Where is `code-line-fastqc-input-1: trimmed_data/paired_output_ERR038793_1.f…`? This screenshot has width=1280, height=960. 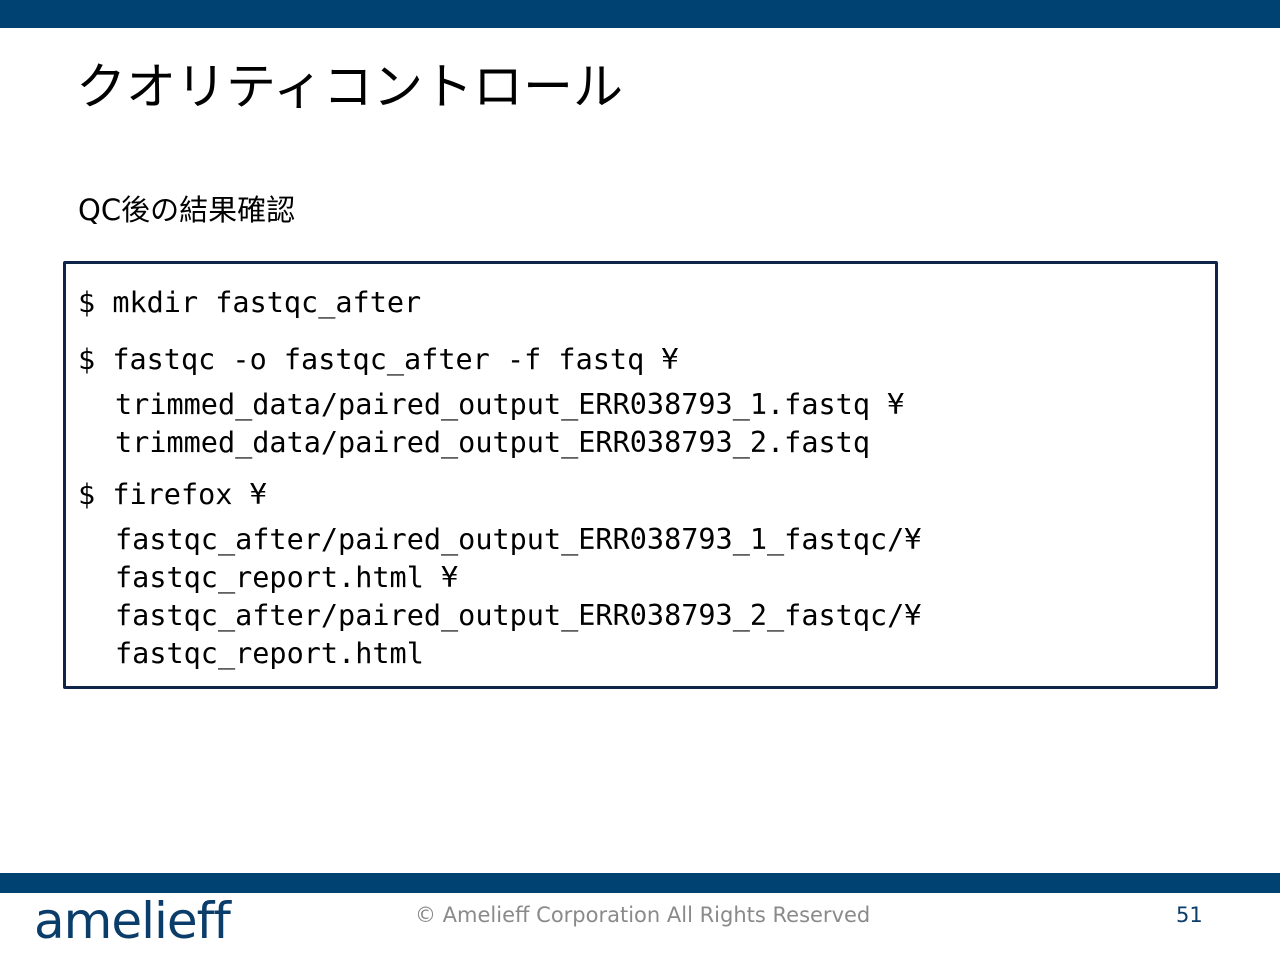
code-line-fastqc-input-1: trimmed_data/paired_output_ERR038793_1.f… is located at coordinates (510, 404).